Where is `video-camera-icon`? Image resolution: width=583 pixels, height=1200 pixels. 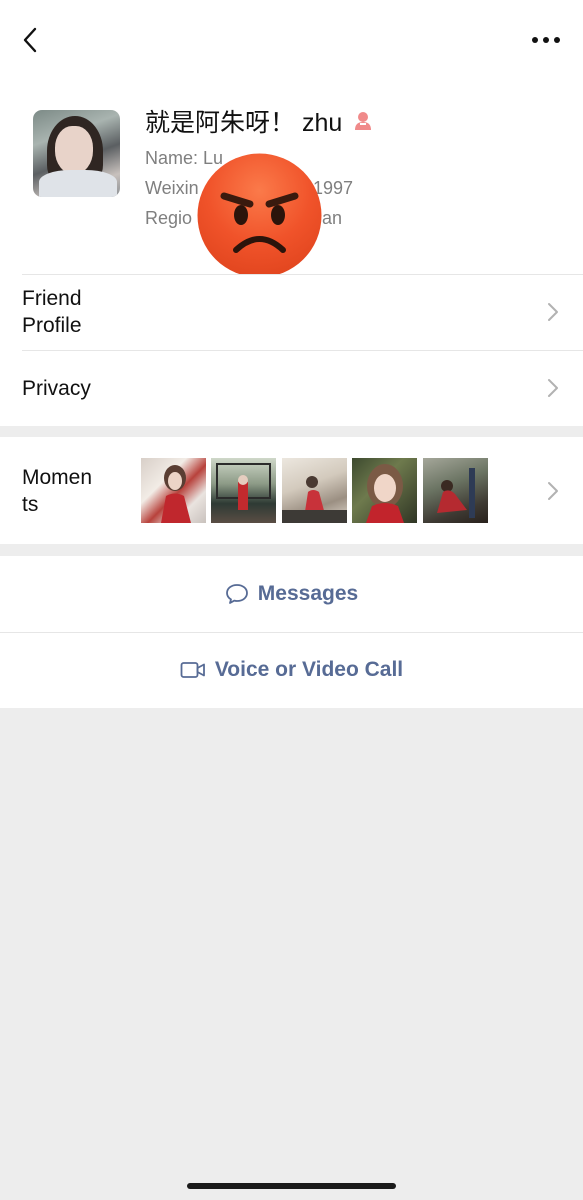 video-camera-icon is located at coordinates (192, 670).